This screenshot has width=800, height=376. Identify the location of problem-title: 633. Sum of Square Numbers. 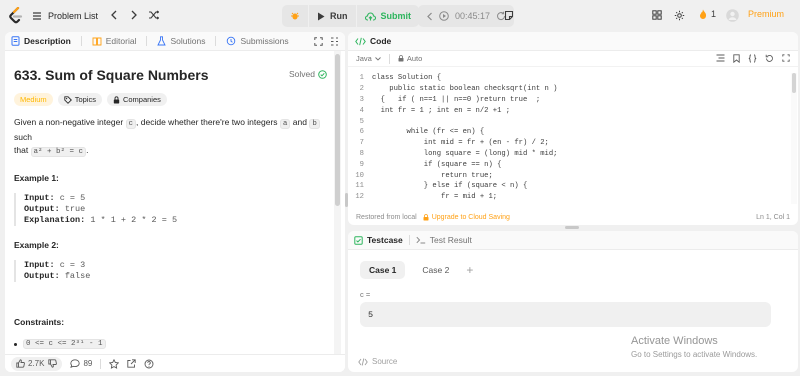
(111, 75).